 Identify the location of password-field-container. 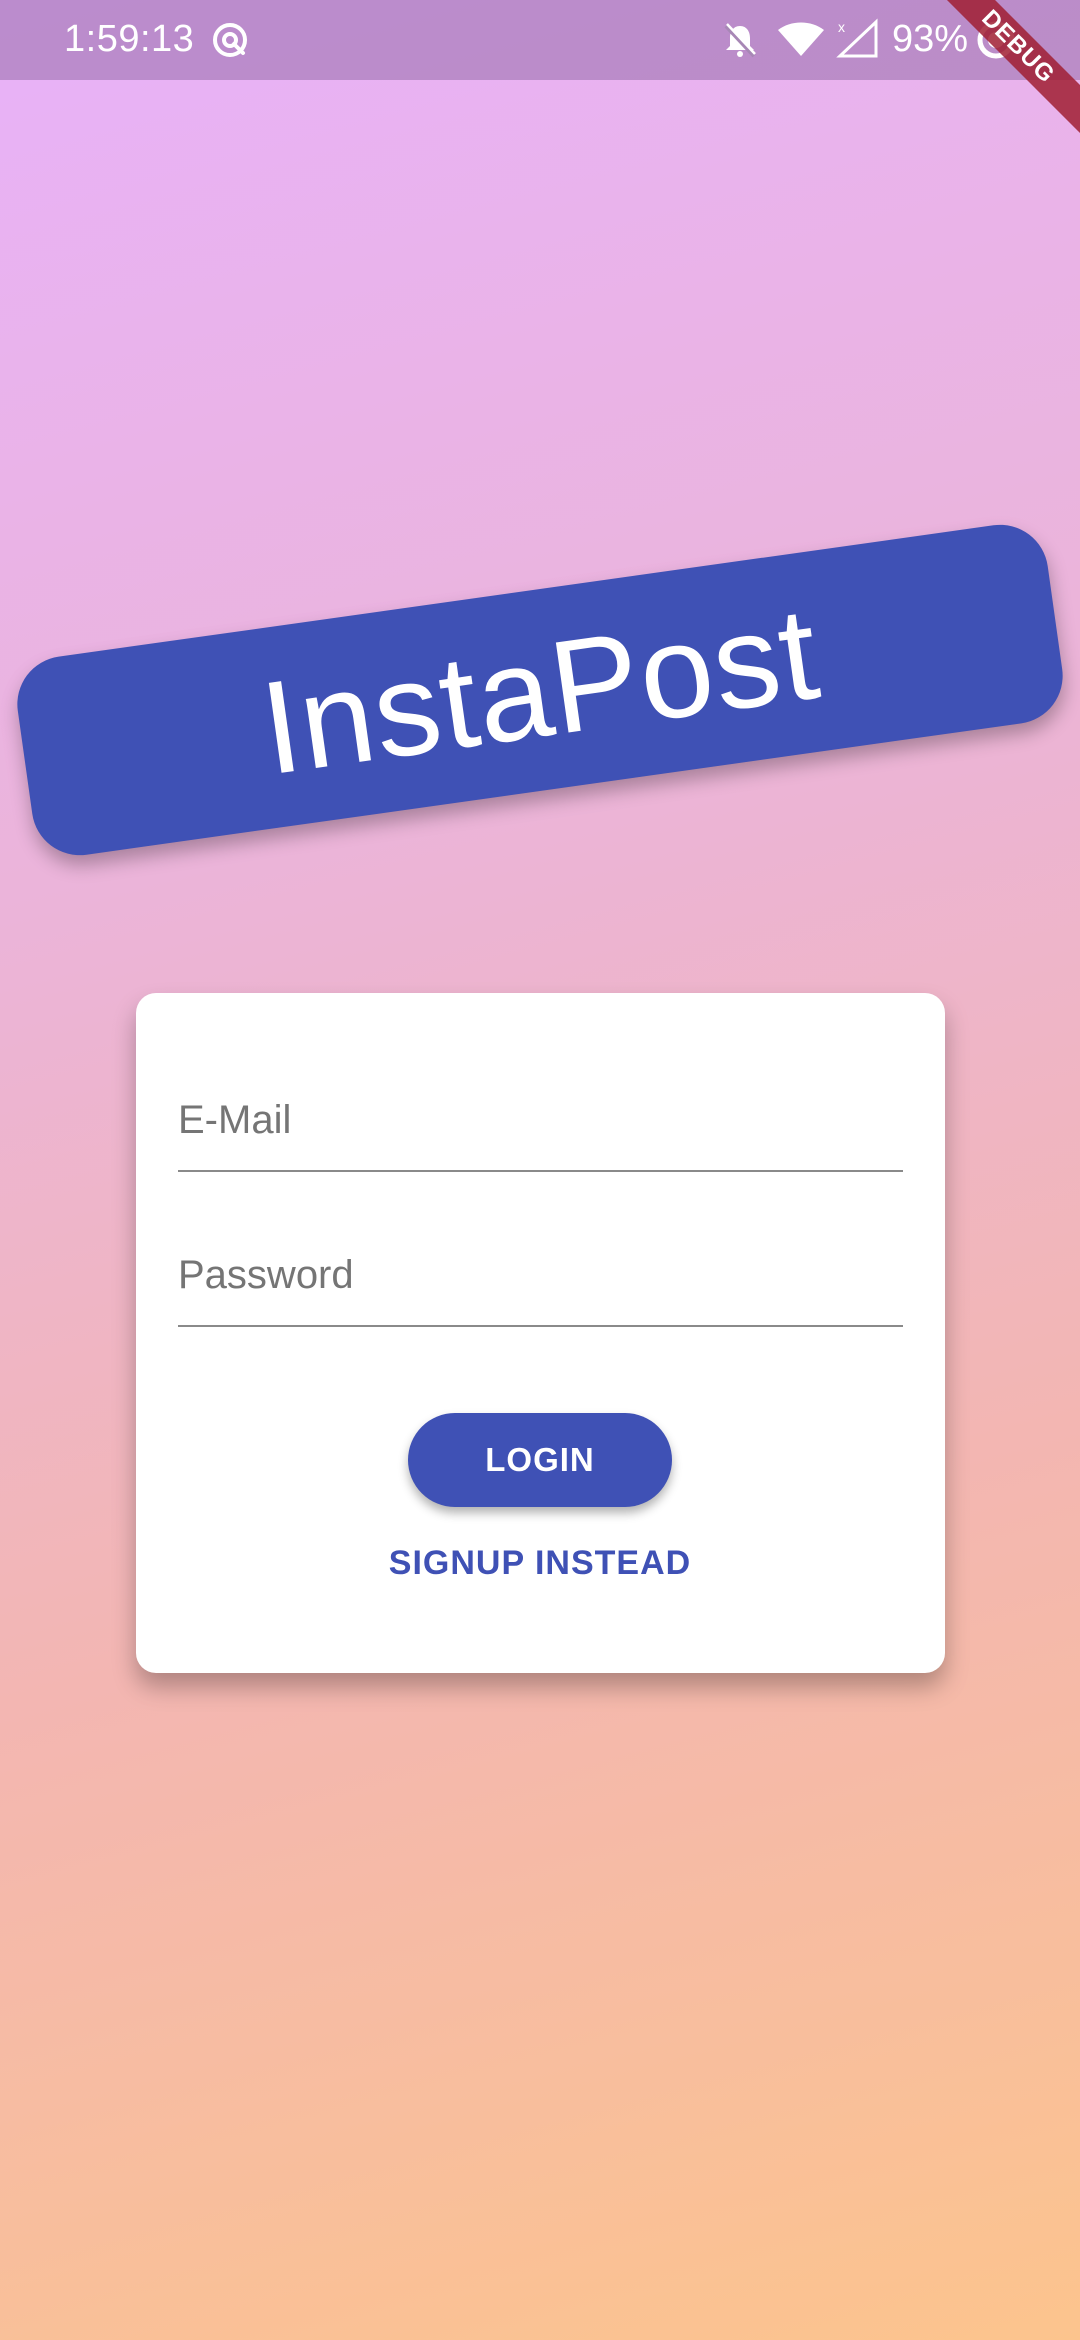
(540, 1276).